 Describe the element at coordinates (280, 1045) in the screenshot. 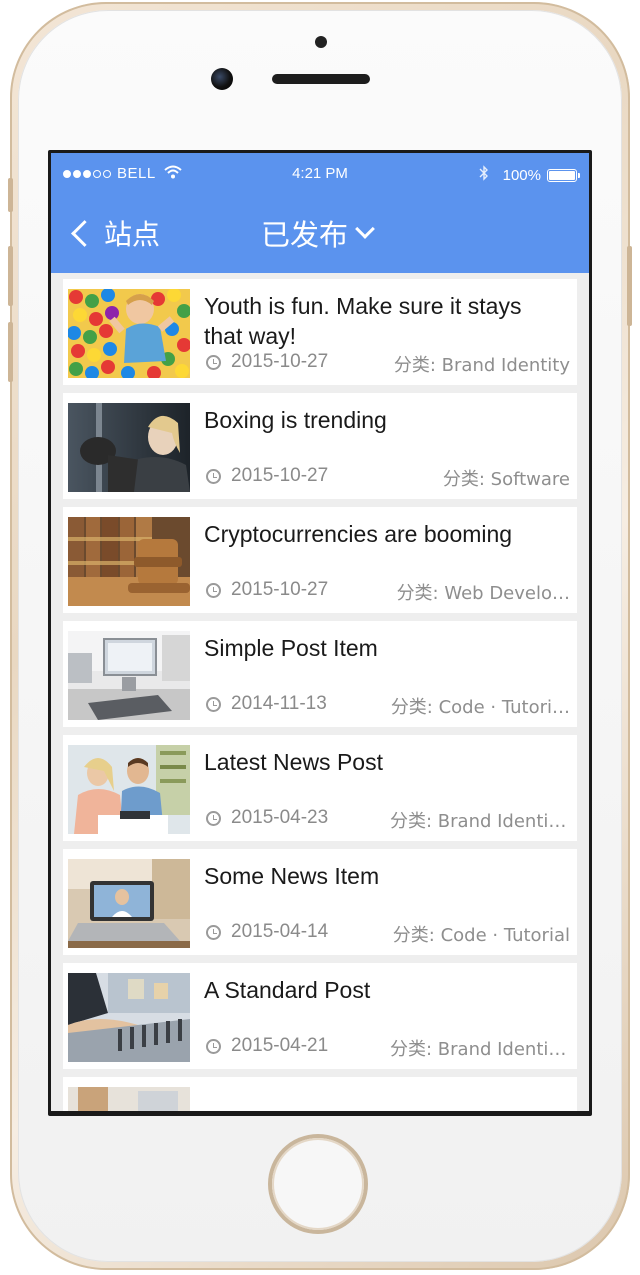

I see `post-date: 2015-04-21` at that location.